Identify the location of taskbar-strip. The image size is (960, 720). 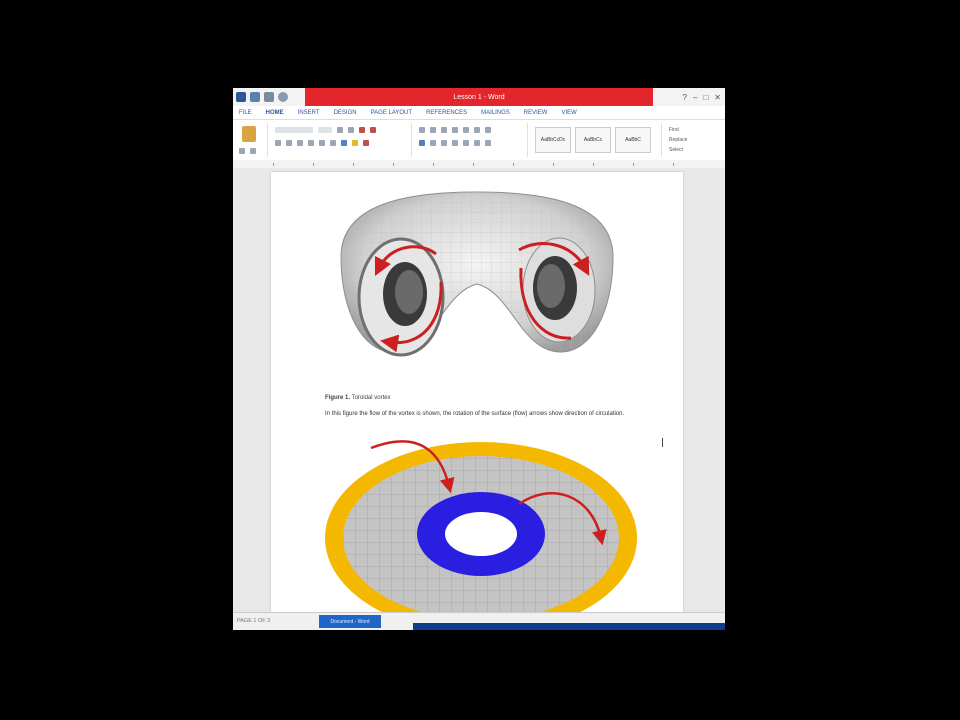
(569, 626).